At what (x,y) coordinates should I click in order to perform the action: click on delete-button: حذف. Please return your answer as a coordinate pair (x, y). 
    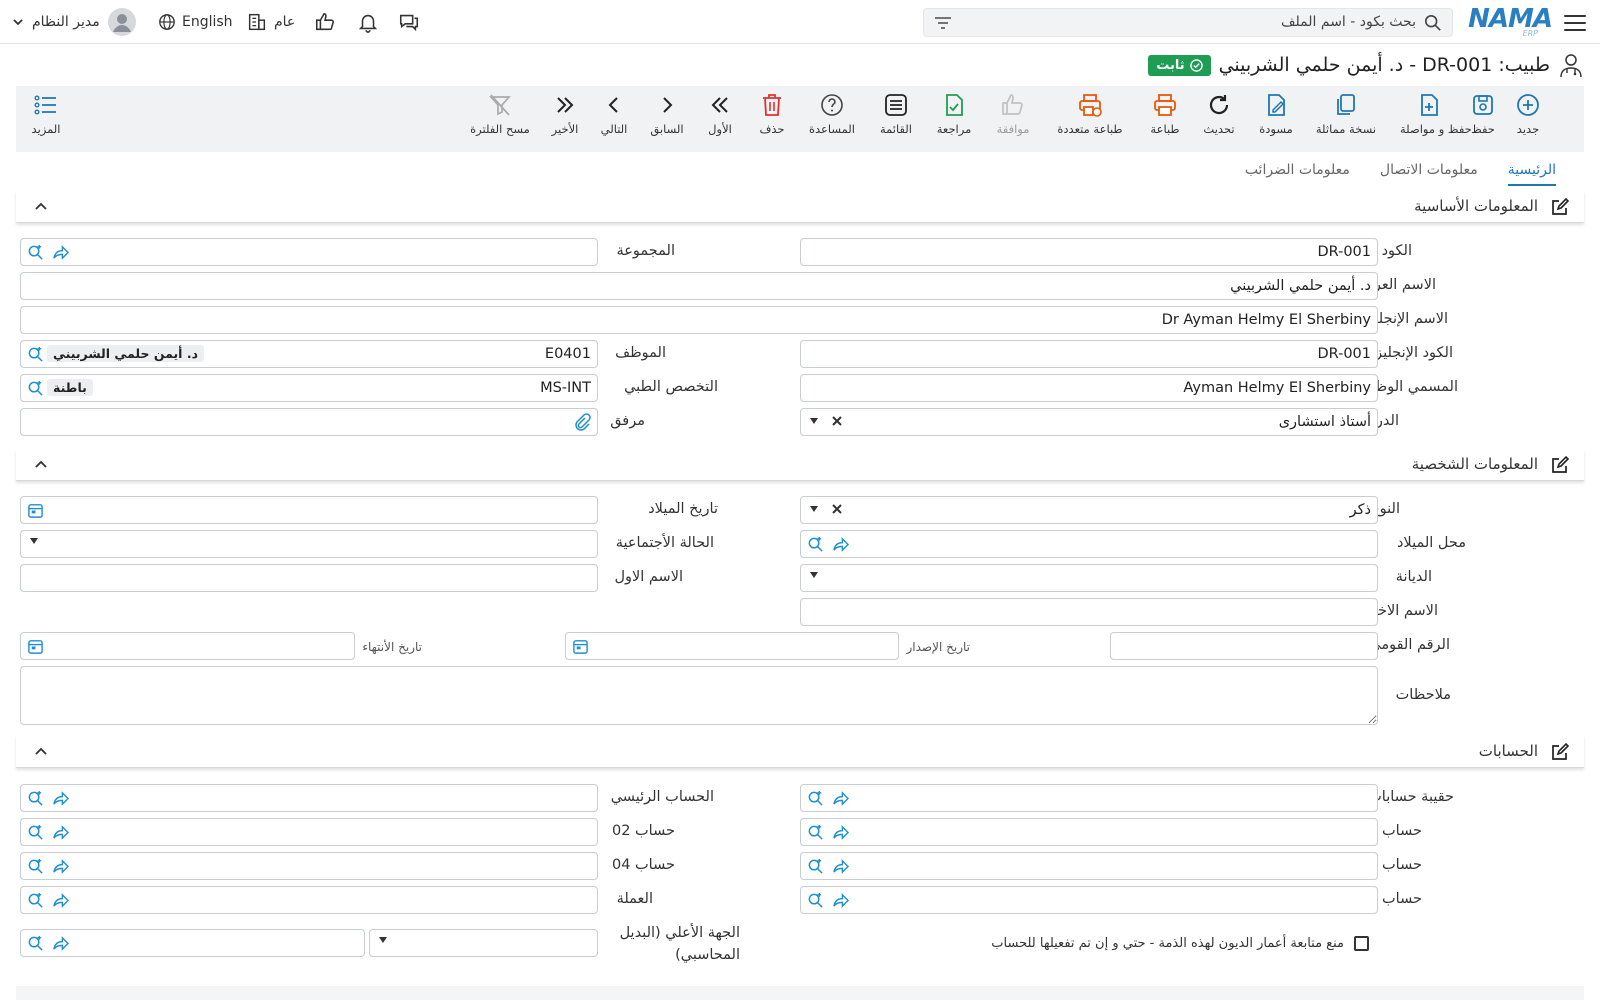
    Looking at the image, I should click on (772, 120).